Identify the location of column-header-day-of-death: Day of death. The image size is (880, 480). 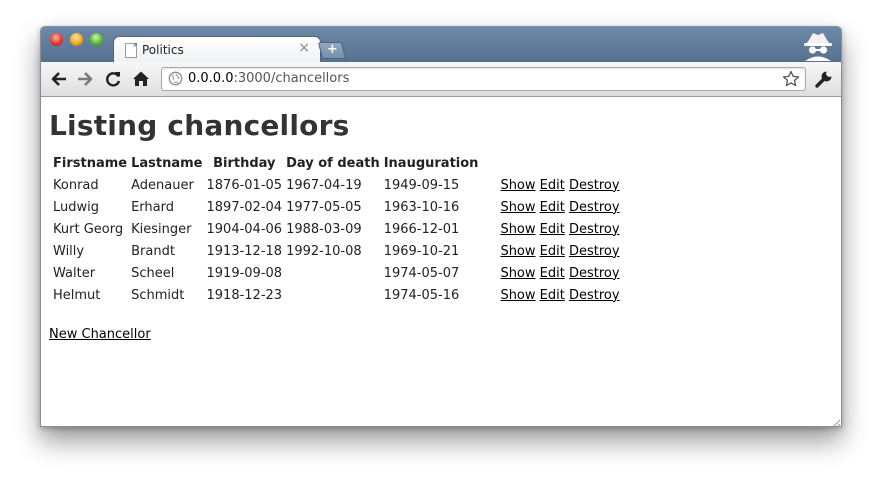
(333, 163).